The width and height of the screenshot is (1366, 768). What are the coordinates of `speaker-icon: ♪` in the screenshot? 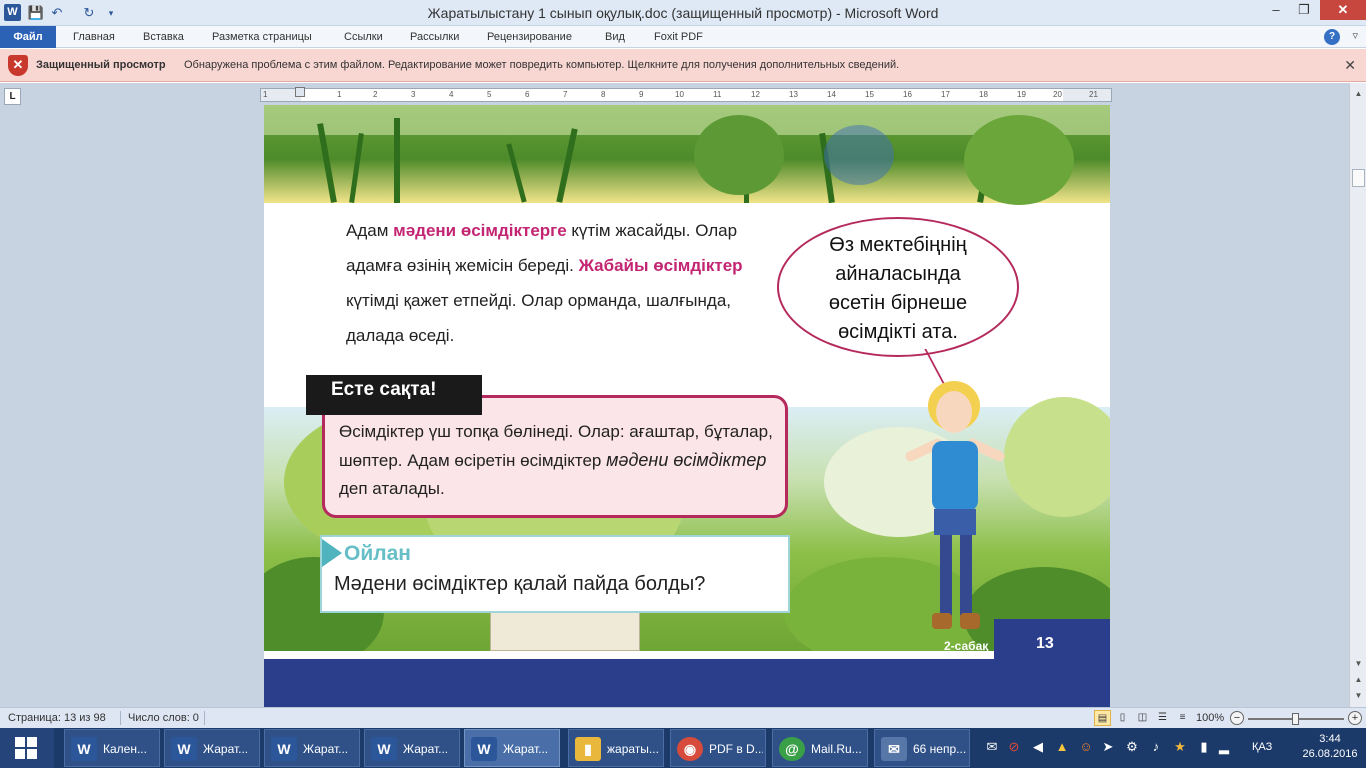 It's located at (1156, 747).